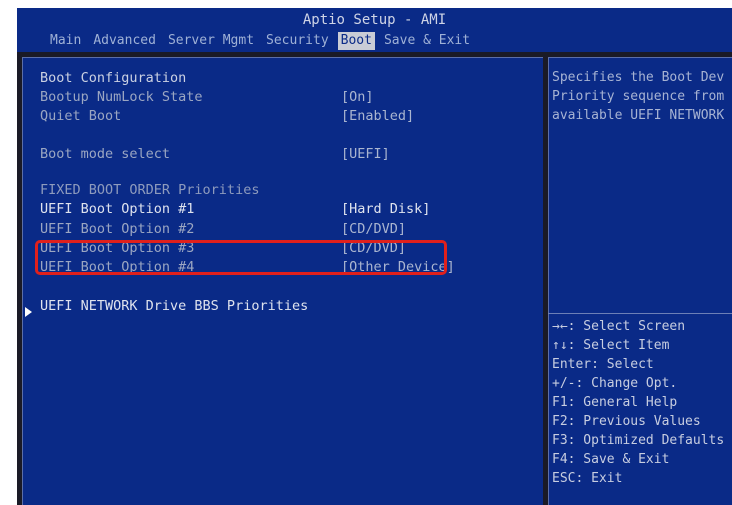 The image size is (732, 505). What do you see at coordinates (121, 97) in the screenshot?
I see `numlock-label: Bootup NumLock State` at bounding box center [121, 97].